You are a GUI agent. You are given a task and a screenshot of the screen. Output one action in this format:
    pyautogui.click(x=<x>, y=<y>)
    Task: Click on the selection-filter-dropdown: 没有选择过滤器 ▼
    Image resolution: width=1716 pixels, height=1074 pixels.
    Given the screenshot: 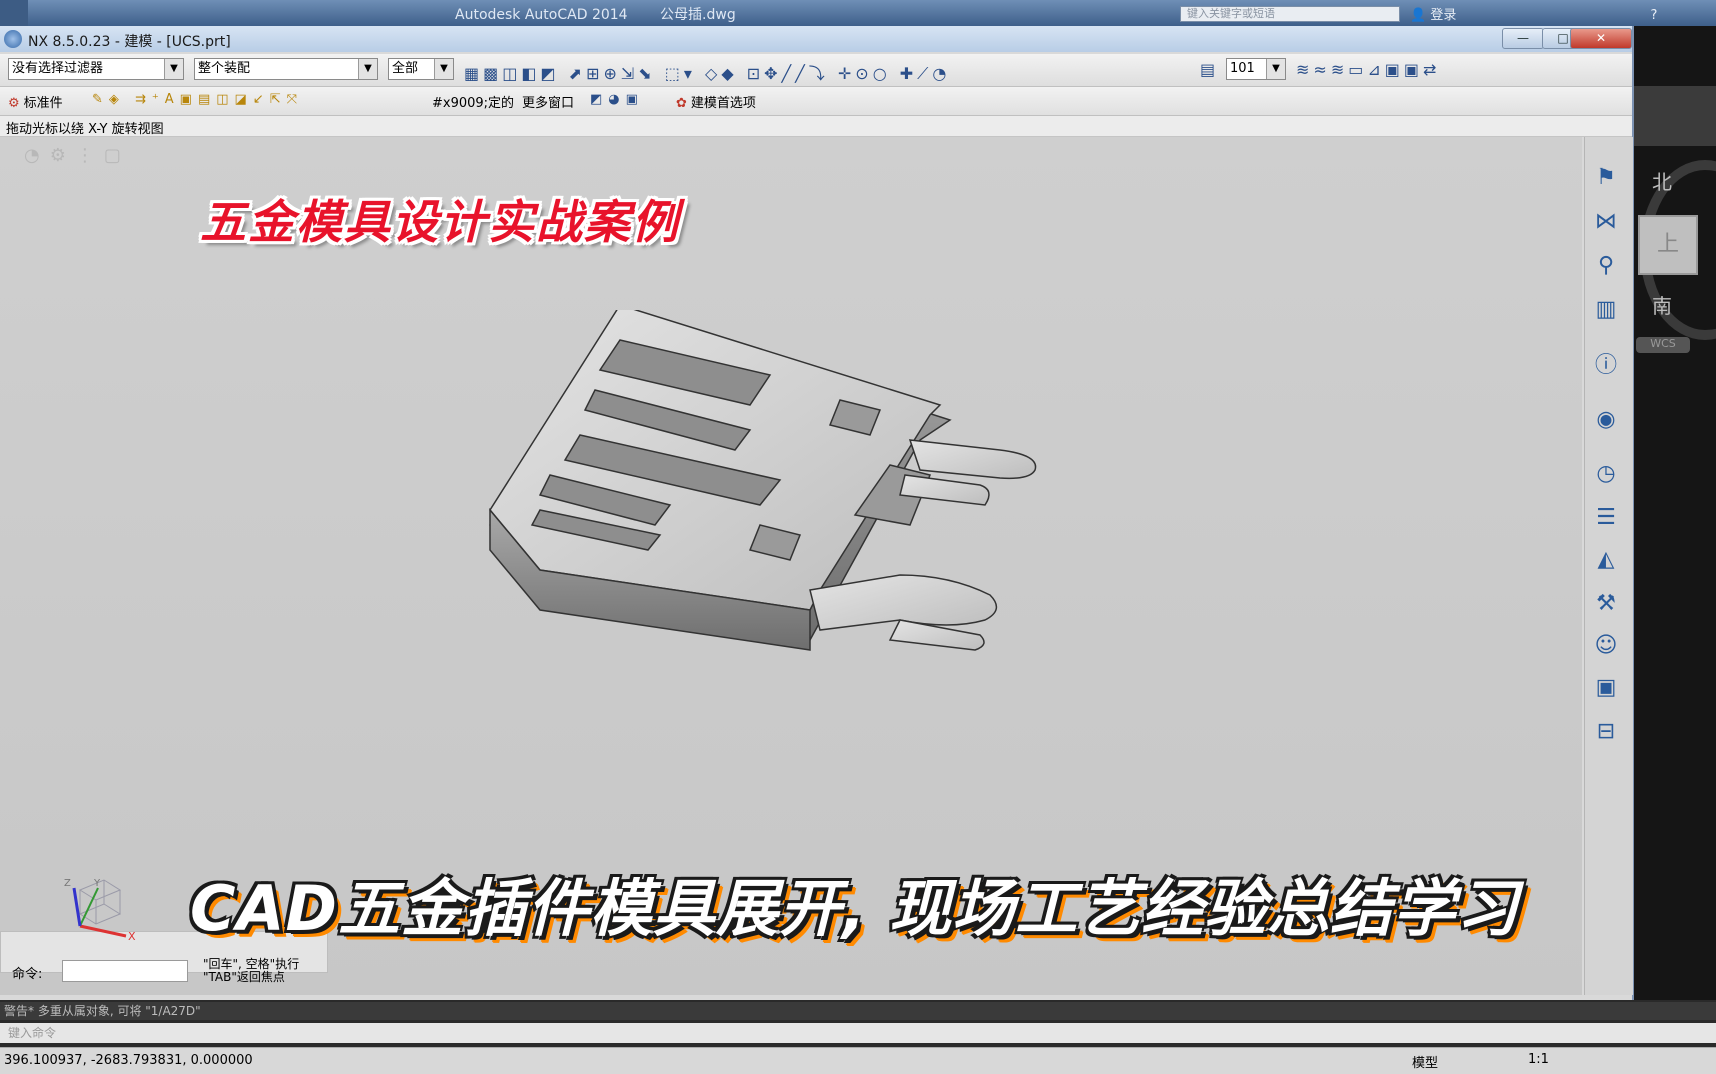 What is the action you would take?
    pyautogui.click(x=96, y=69)
    